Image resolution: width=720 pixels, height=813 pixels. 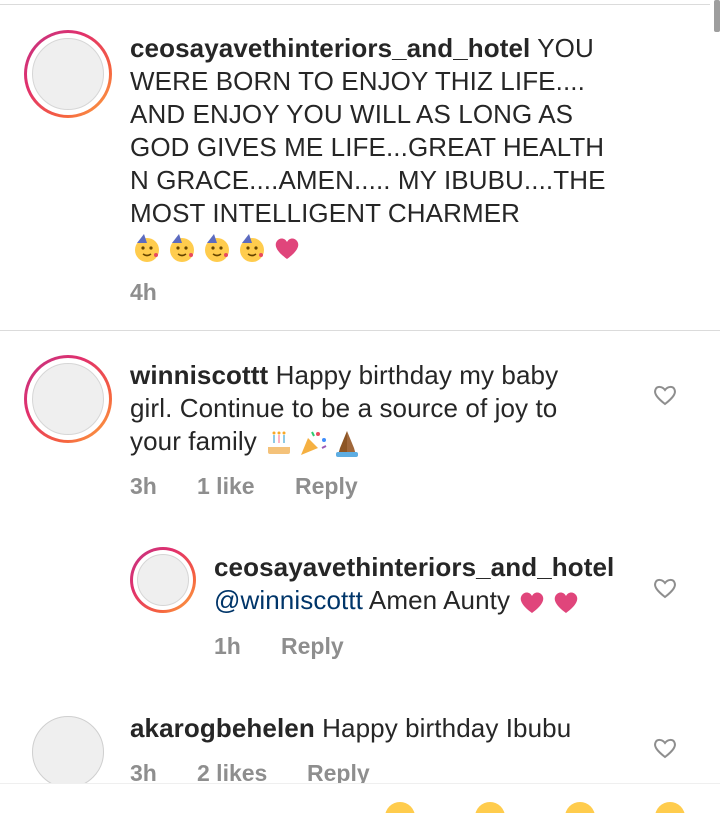 I want to click on comment-meta: 1h Reply, so click(x=279, y=646).